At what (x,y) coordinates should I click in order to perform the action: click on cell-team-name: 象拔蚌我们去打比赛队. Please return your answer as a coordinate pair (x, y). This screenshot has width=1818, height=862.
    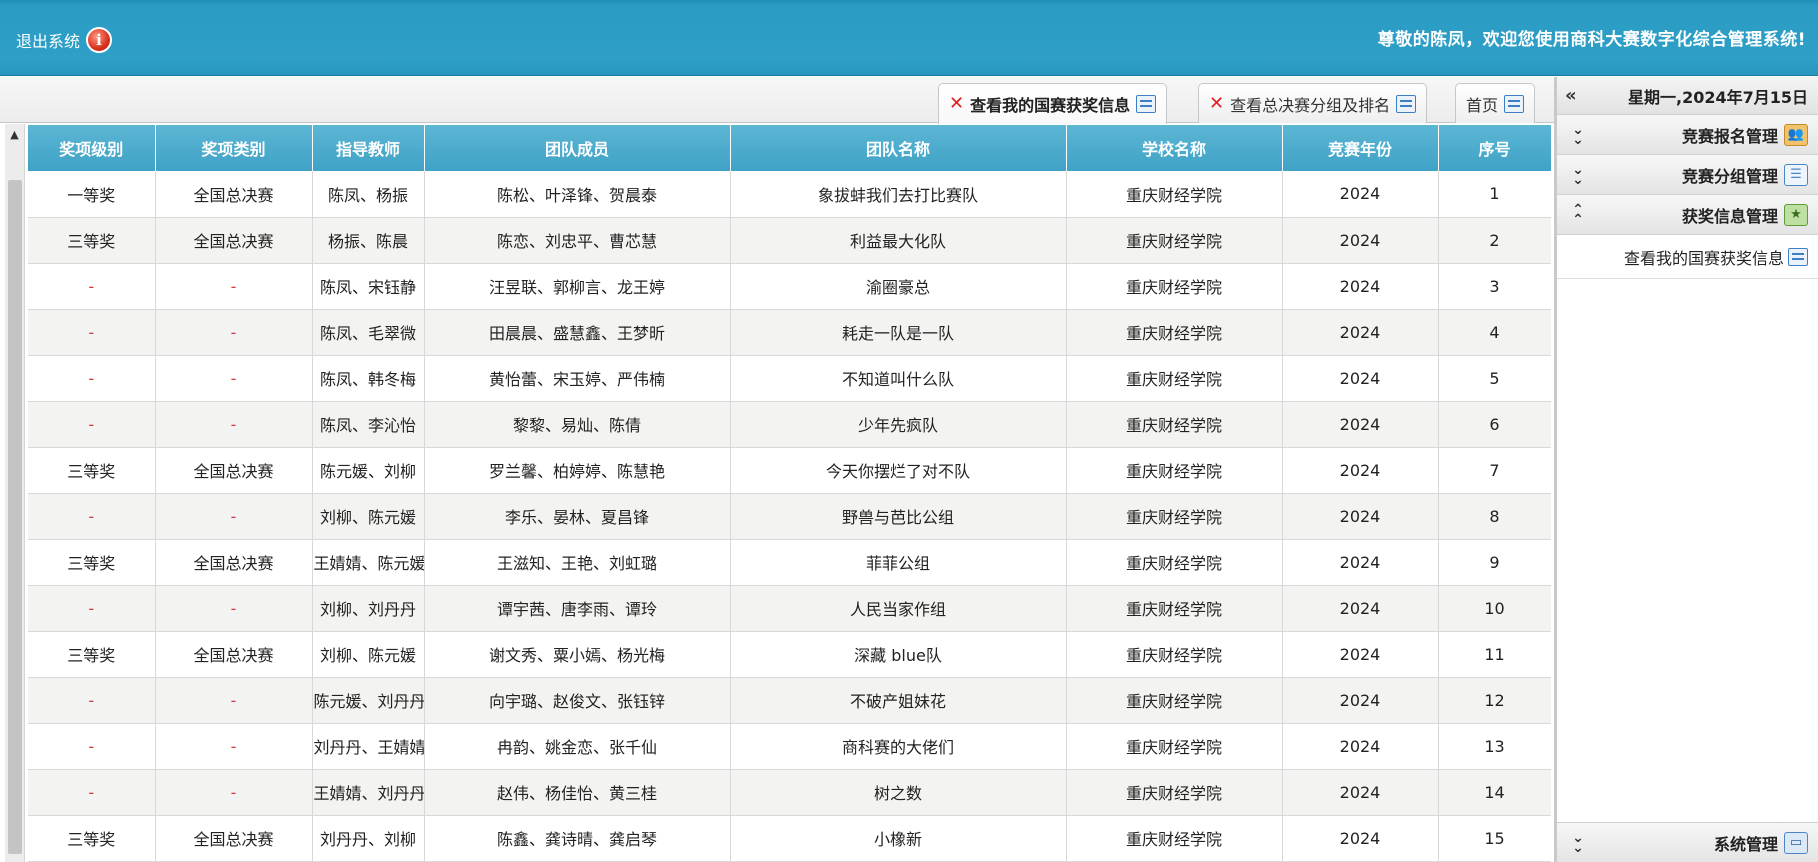
    Looking at the image, I should click on (898, 194).